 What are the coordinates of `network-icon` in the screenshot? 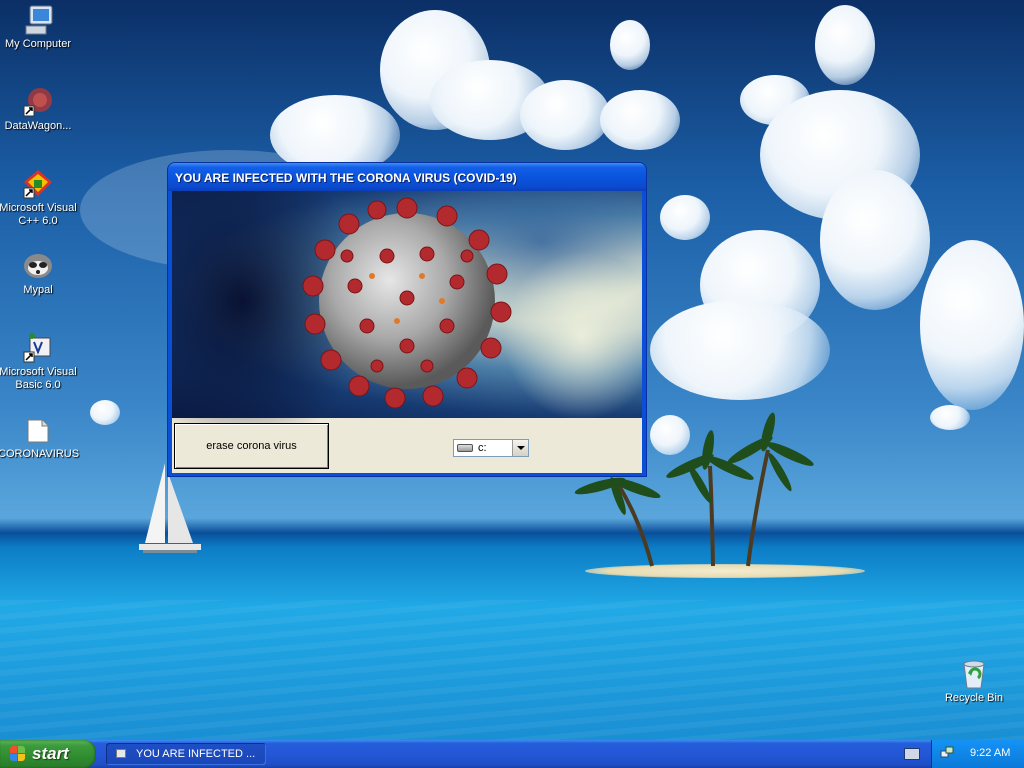 It's located at (947, 753).